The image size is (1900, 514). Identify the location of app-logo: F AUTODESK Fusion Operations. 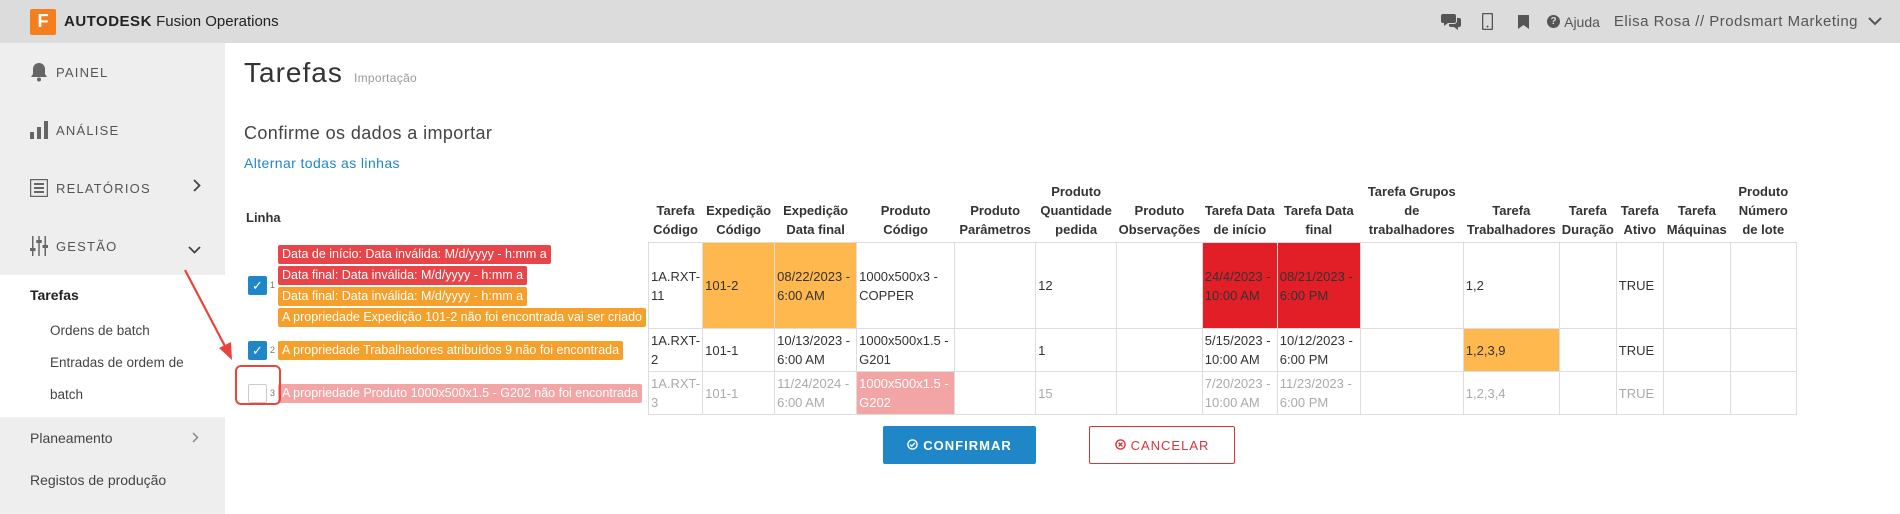
(154, 21).